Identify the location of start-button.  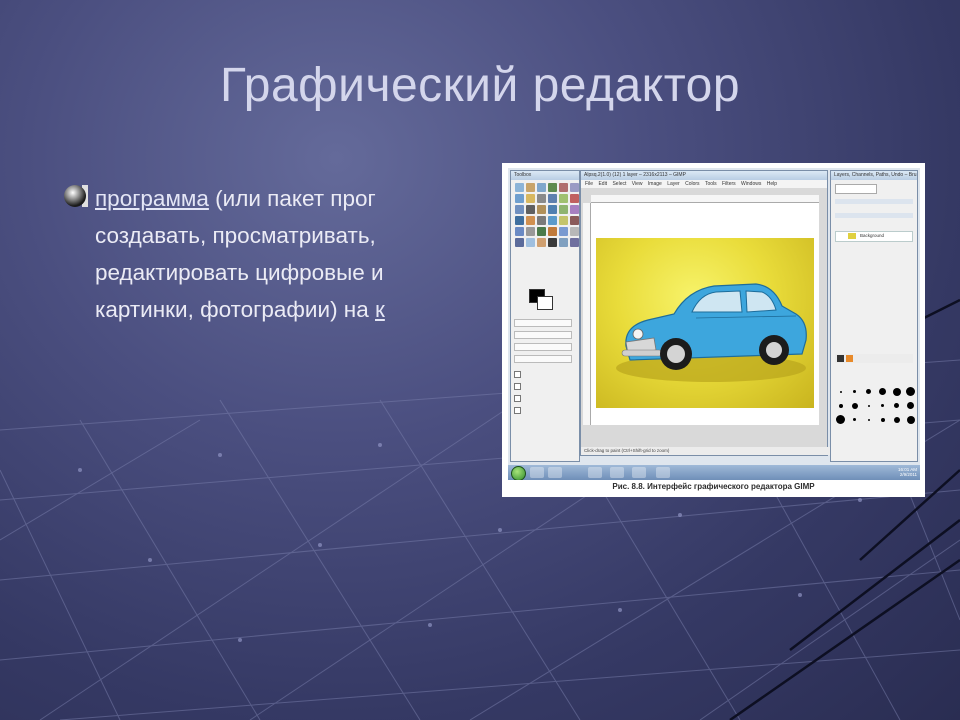
(518, 473).